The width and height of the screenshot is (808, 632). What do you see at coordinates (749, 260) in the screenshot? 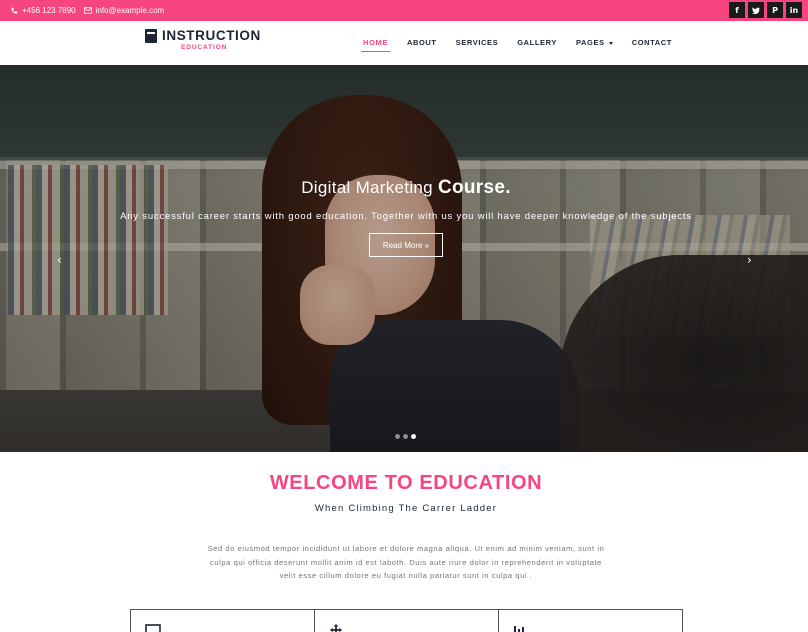
I see `chevron-right-icon: ›` at bounding box center [749, 260].